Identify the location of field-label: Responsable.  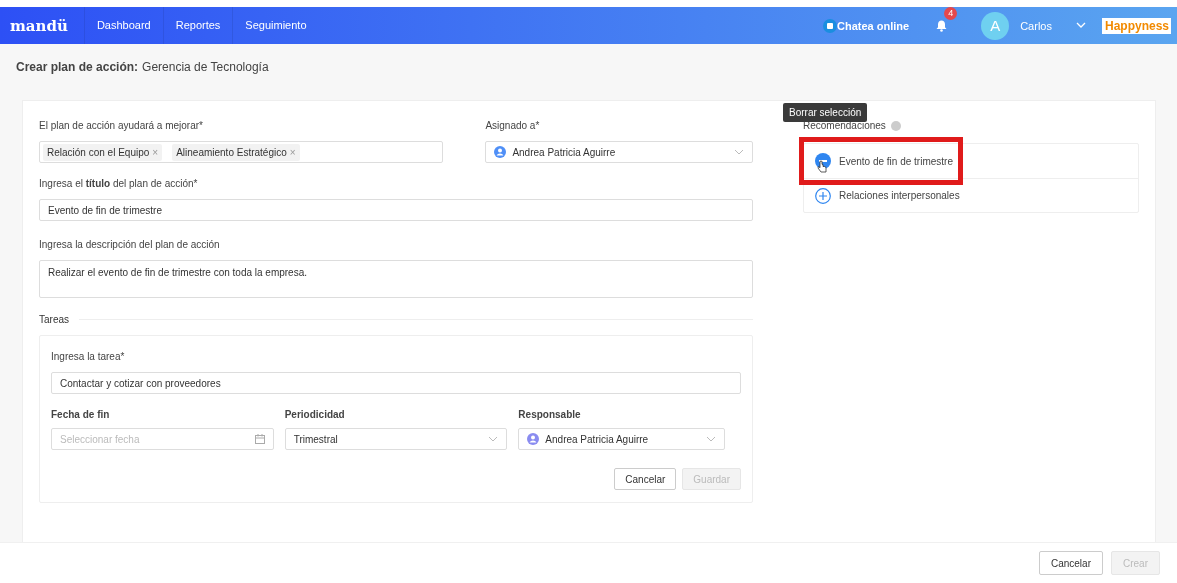
(550, 414).